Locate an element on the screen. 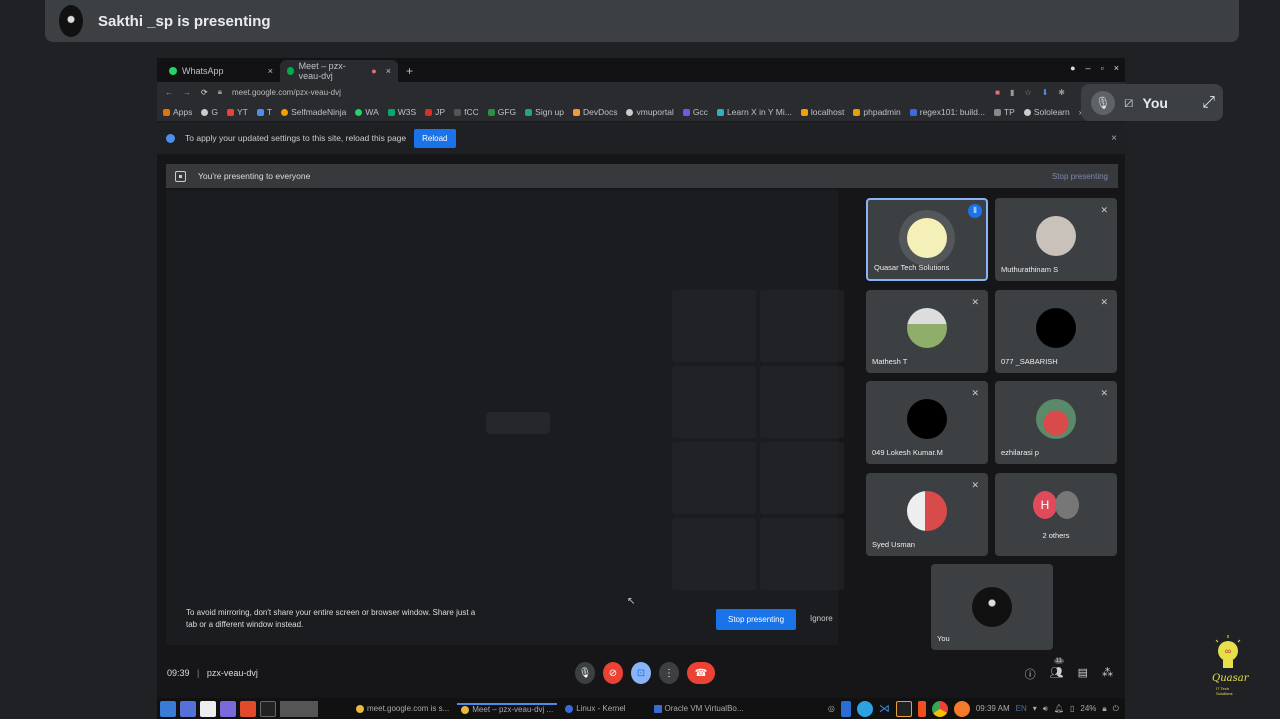 The height and width of the screenshot is (719, 1280). bookmark: vmuportal is located at coordinates (650, 112).